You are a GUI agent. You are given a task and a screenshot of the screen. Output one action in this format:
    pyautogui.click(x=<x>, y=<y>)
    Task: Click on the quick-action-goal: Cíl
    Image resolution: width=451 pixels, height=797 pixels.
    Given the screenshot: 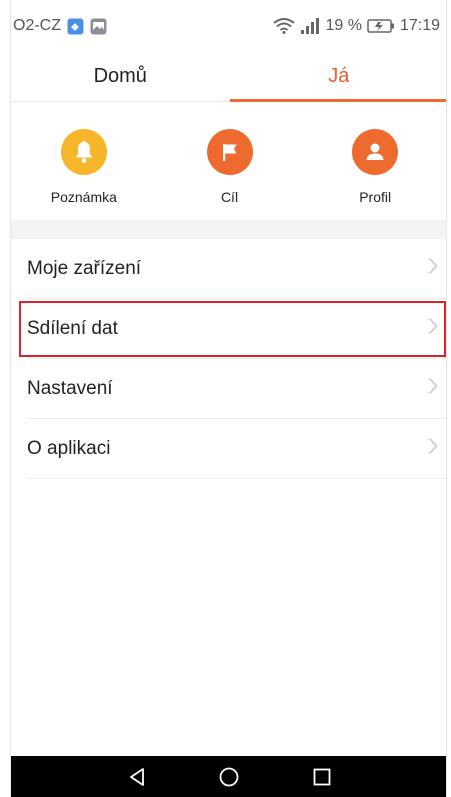 What is the action you would take?
    pyautogui.click(x=230, y=161)
    